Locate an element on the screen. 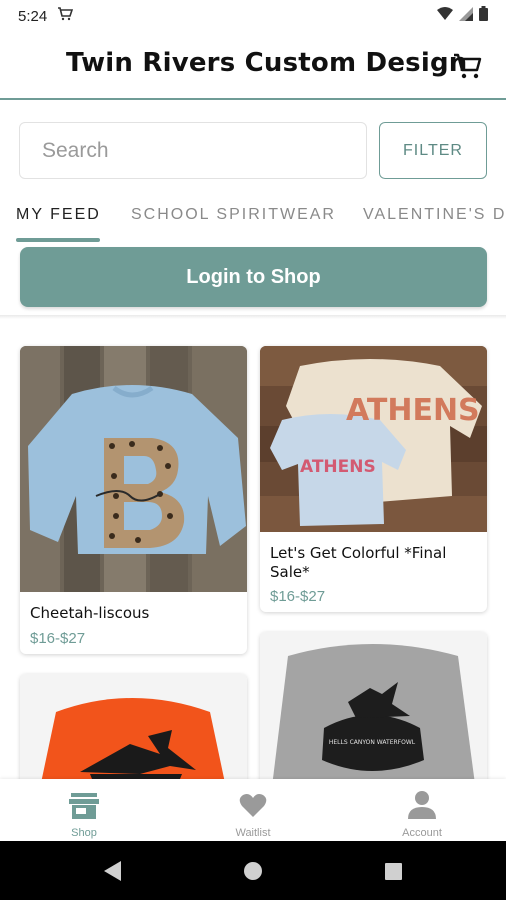 This screenshot has width=506, height=900. nav-account: Account is located at coordinates (422, 813).